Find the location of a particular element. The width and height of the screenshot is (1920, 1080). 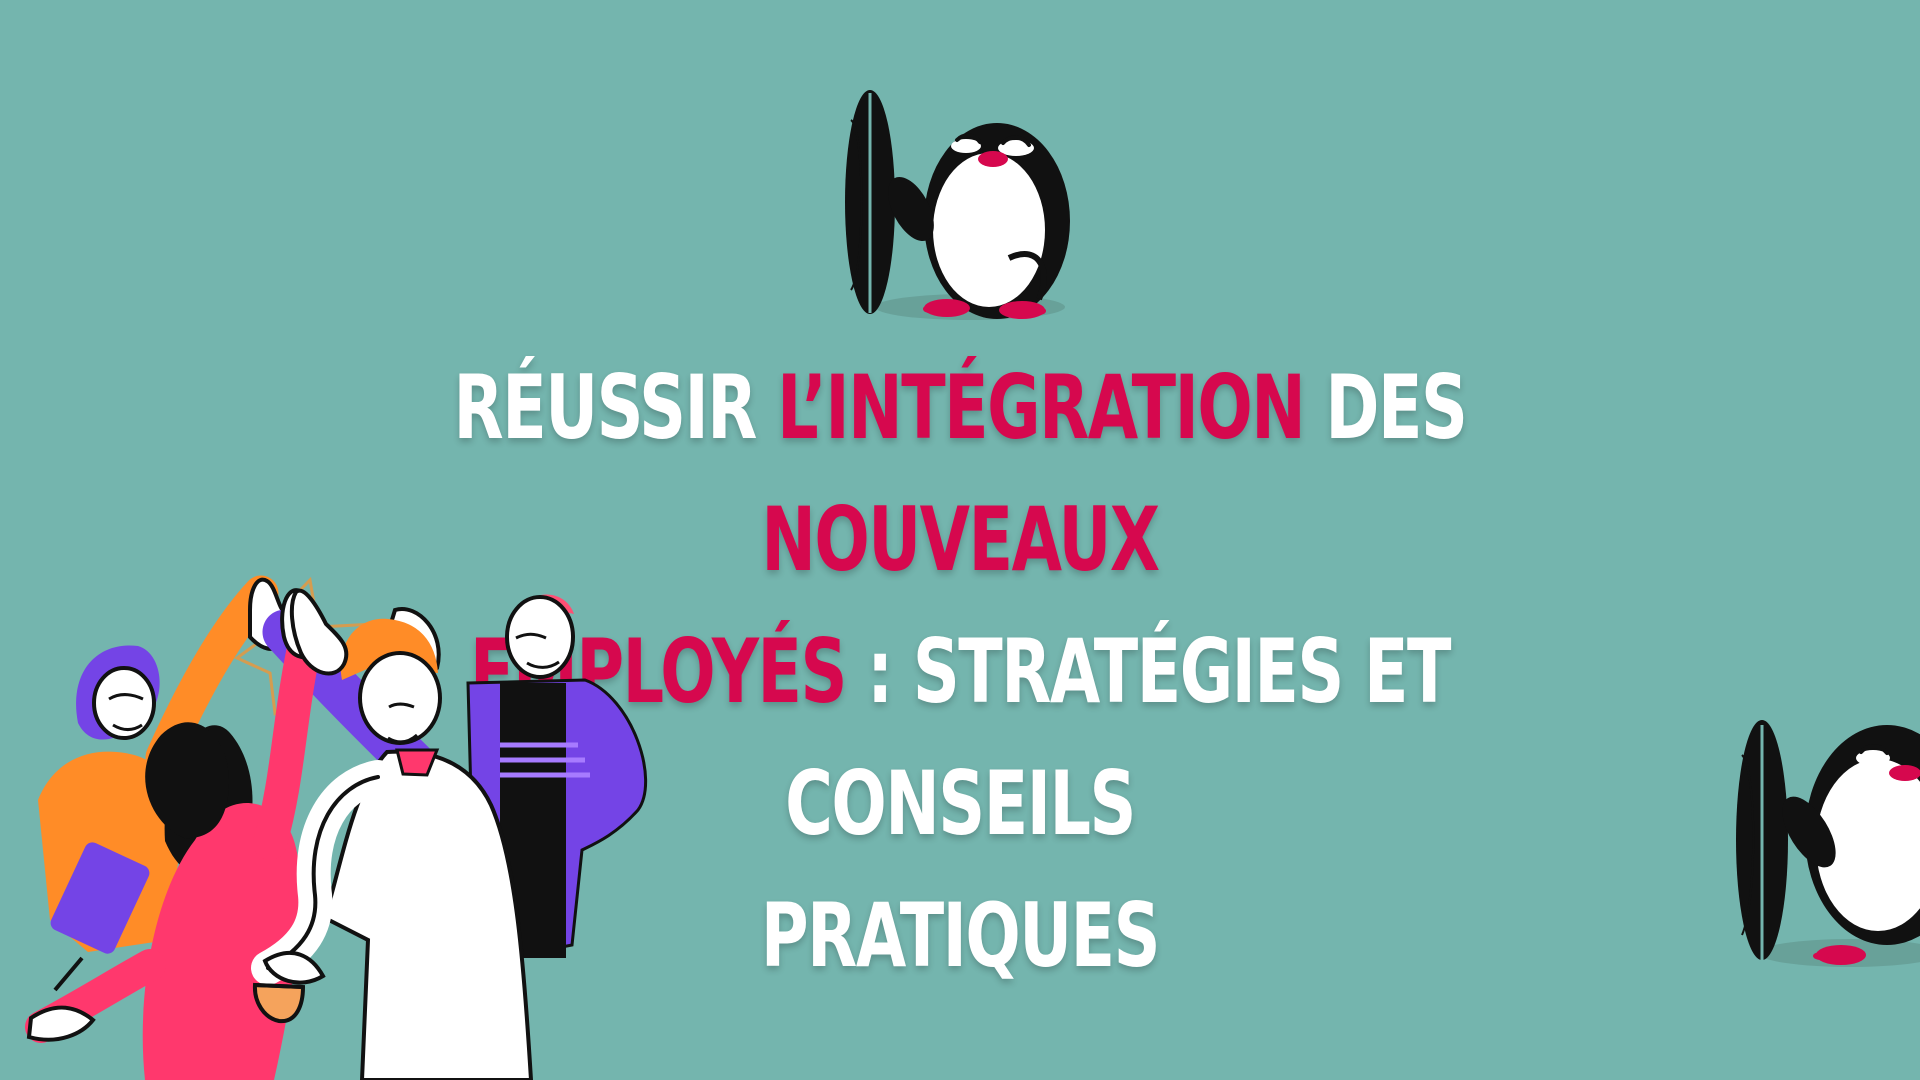

title-highlight-nouveaux: NOUVEAUX is located at coordinates (960, 539).